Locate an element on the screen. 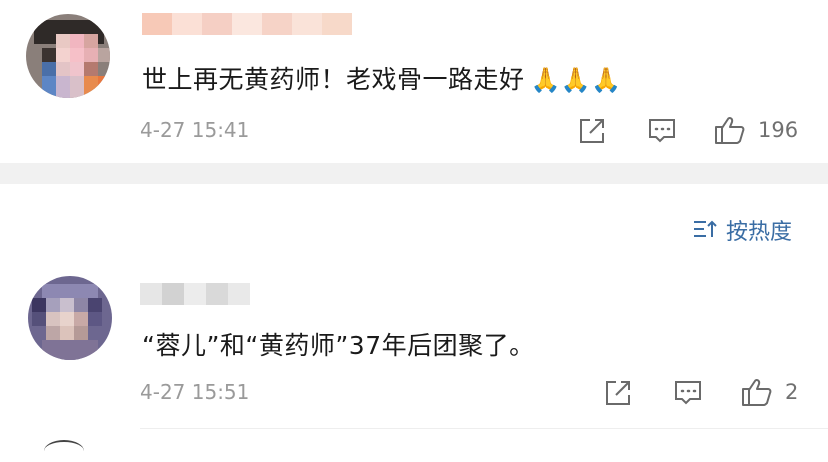 This screenshot has height=462, width=828. like-count: 2 is located at coordinates (792, 392).